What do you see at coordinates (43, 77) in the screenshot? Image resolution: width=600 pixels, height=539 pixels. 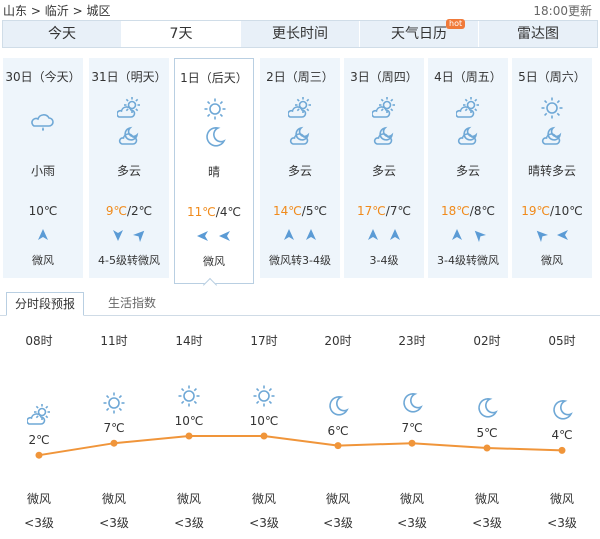 I see `day-date: 30日（今天）` at bounding box center [43, 77].